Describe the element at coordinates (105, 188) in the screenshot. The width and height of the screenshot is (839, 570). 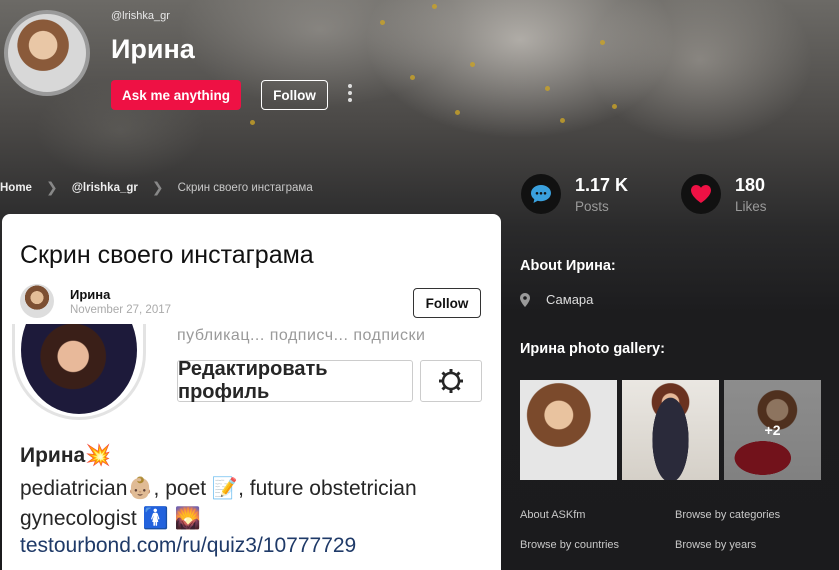
I see `breadcrumb-user: @lrishka_gr` at that location.